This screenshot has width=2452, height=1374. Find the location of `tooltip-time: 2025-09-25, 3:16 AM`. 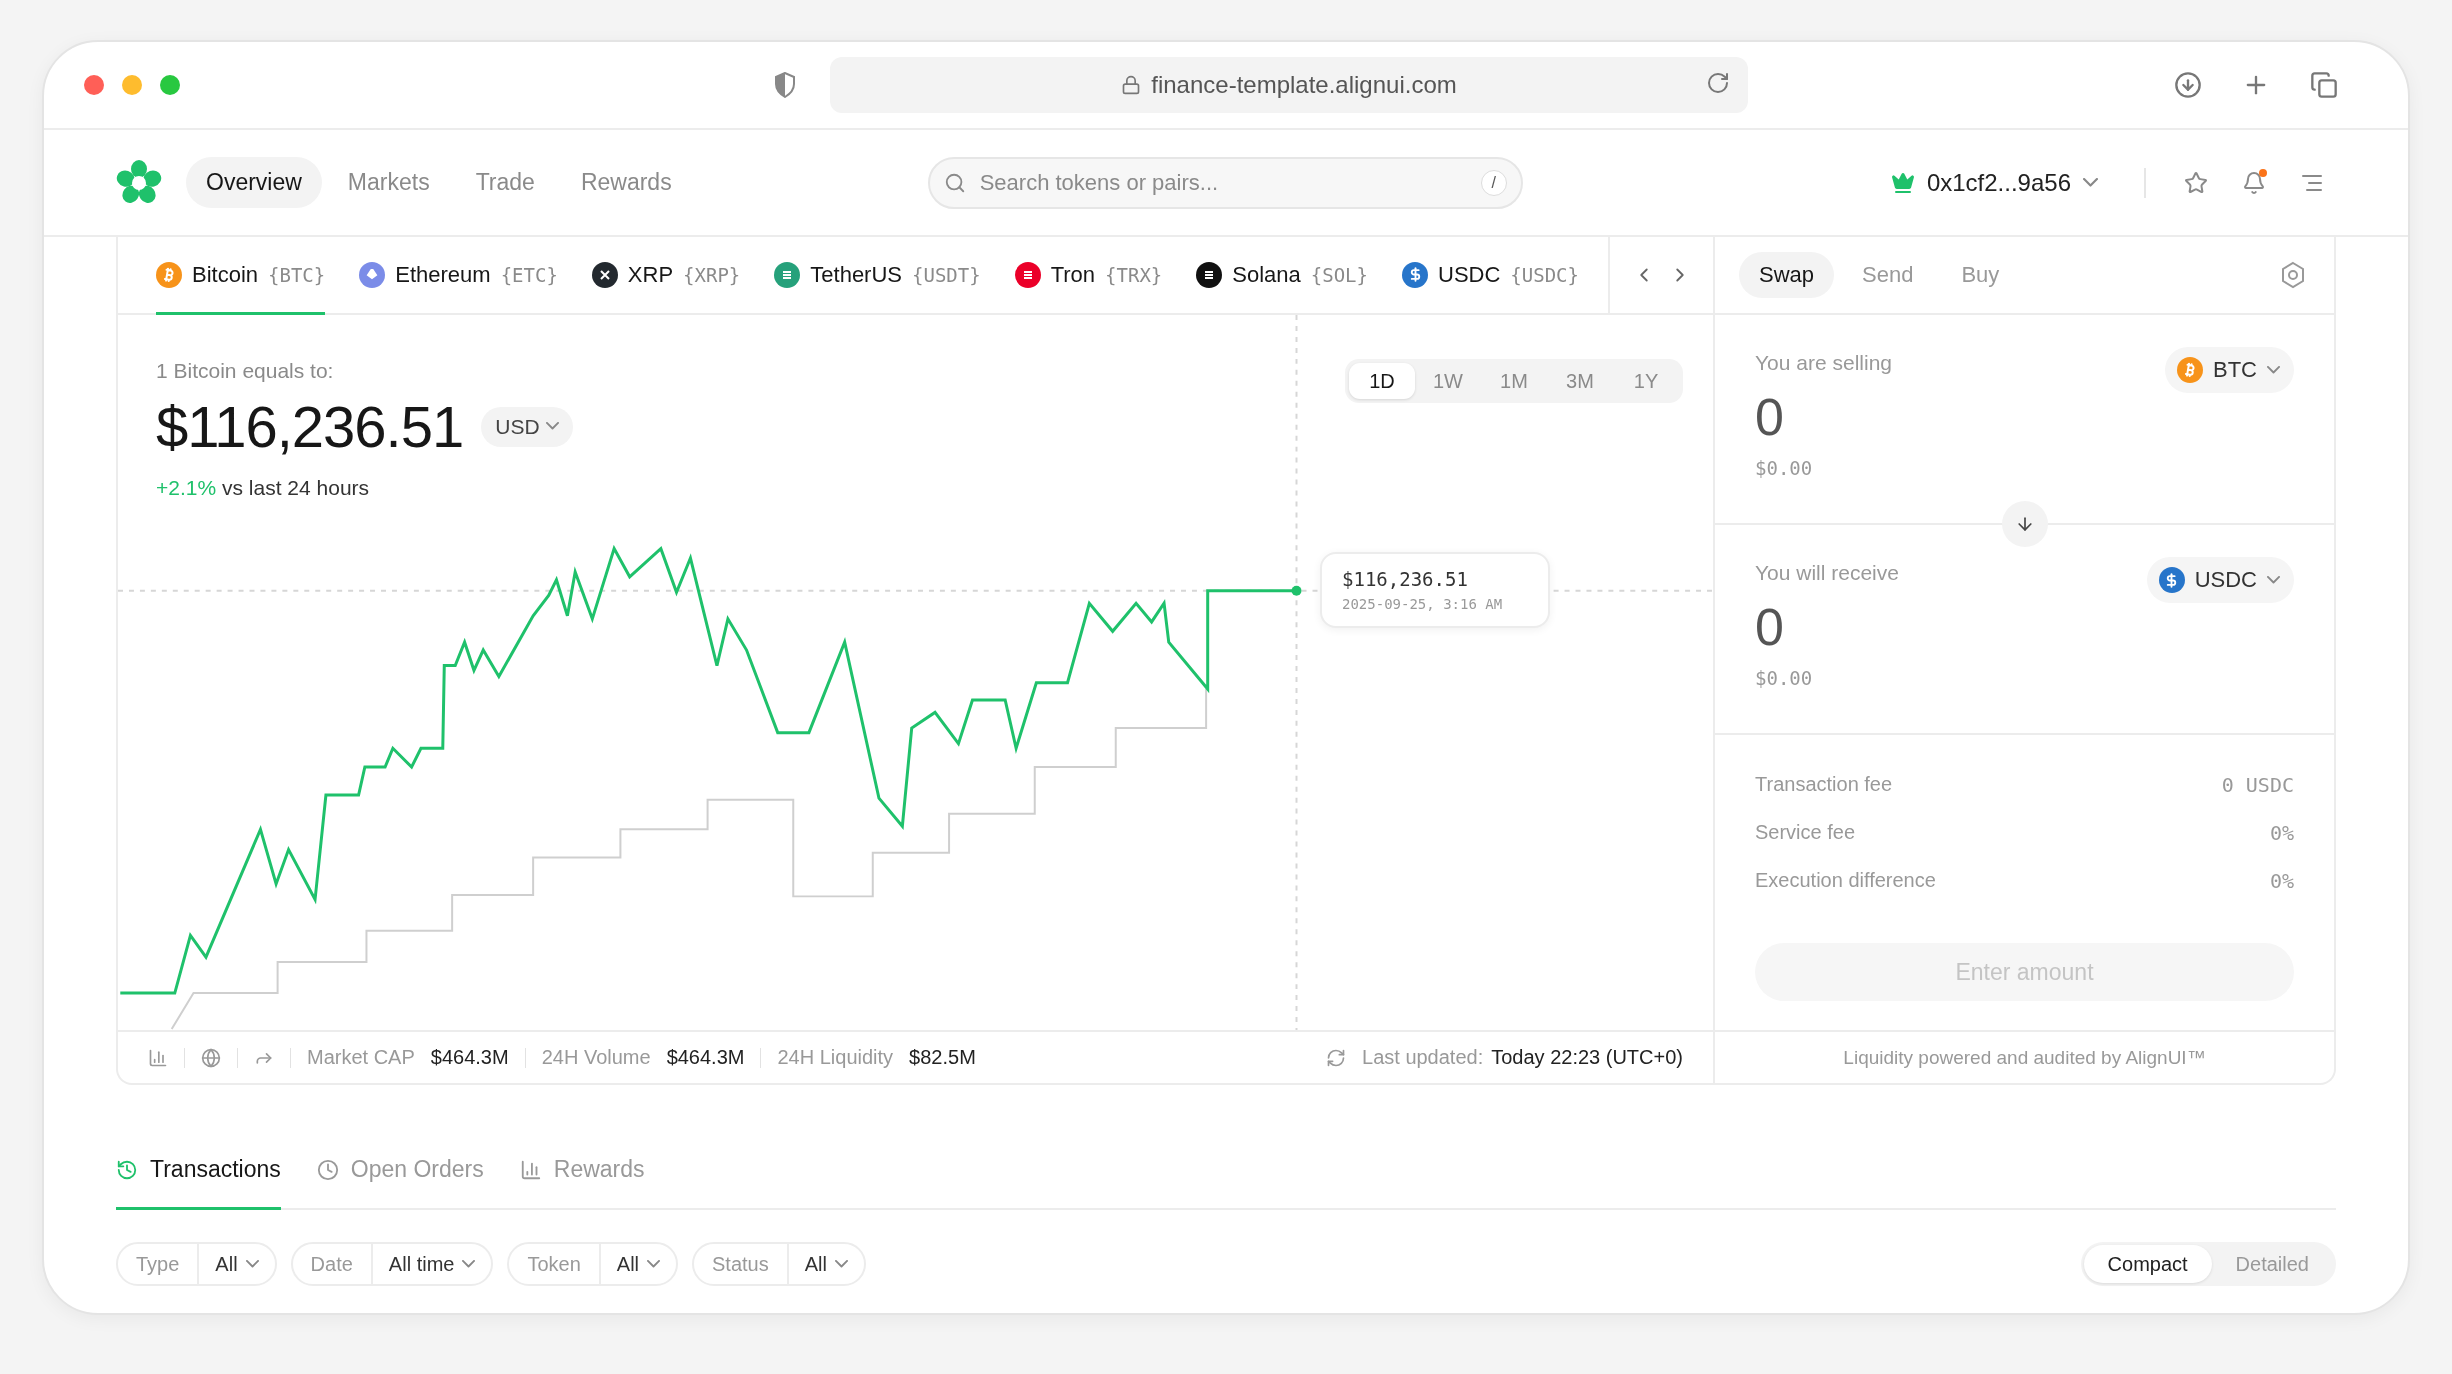

tooltip-time: 2025-09-25, 3:16 AM is located at coordinates (1423, 604).